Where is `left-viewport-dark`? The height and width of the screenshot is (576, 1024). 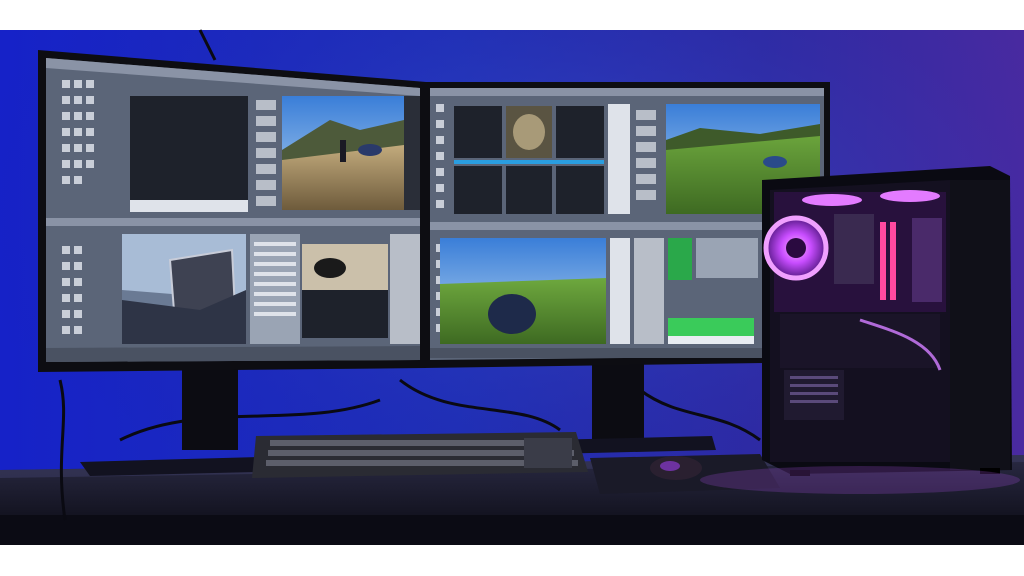 left-viewport-dark is located at coordinates (189, 148).